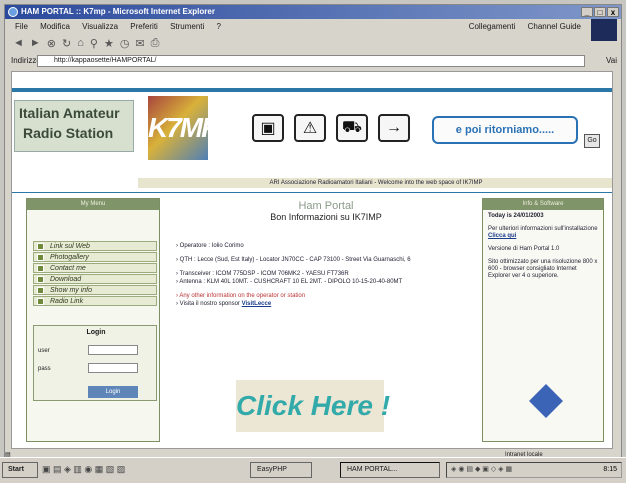 Image resolution: width=626 pixels, height=483 pixels. I want to click on go-button: Vai, so click(611, 61).